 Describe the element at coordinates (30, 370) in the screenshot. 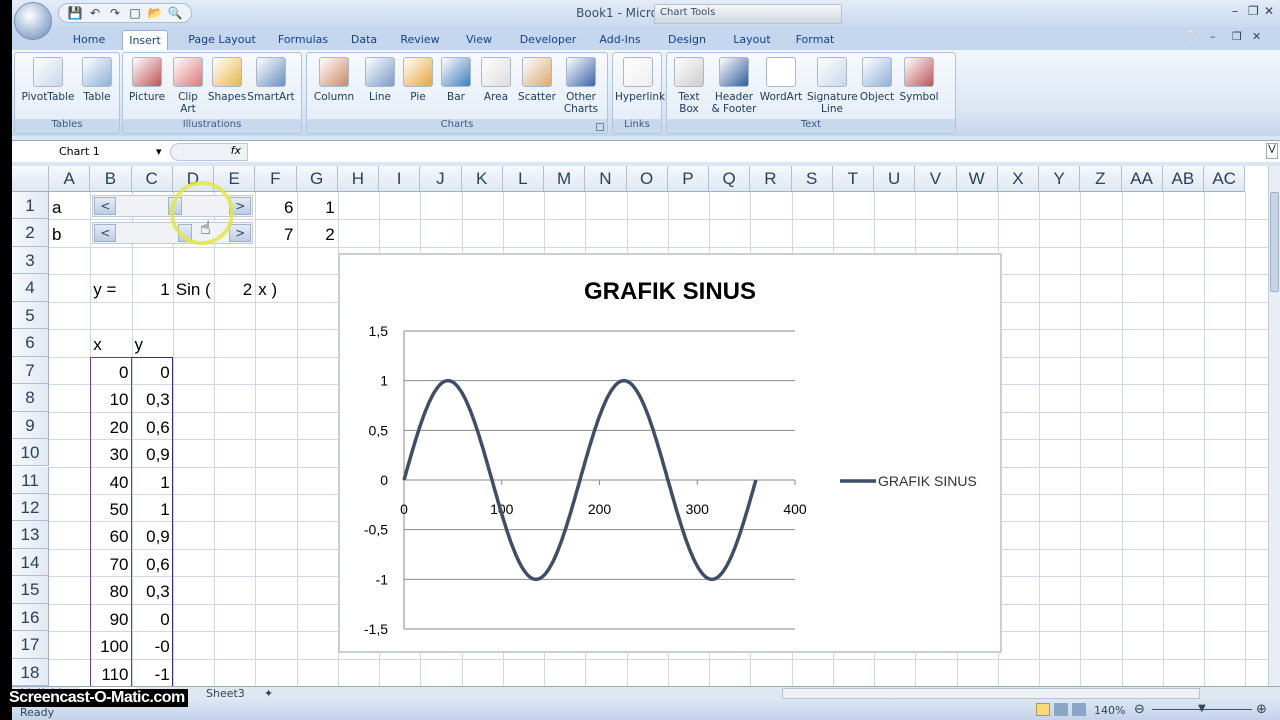

I see `row-header-7: 7` at that location.